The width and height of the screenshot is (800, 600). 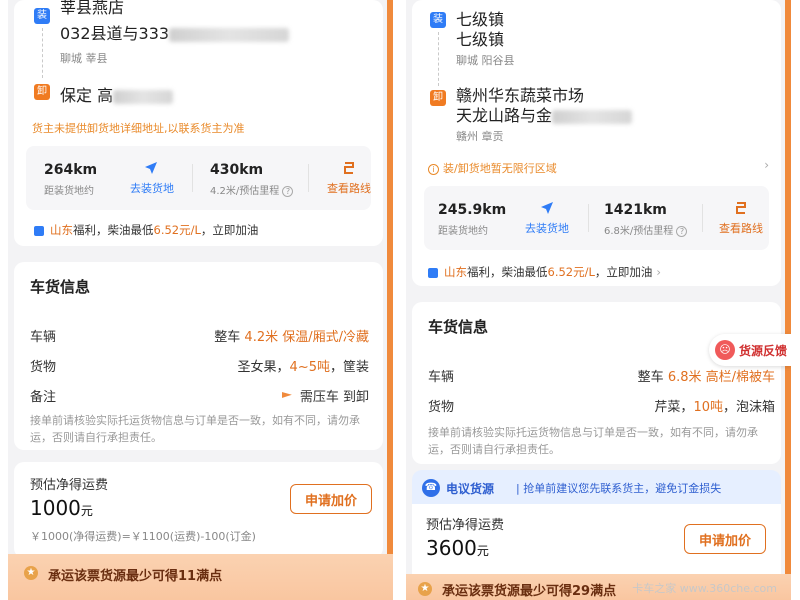 What do you see at coordinates (71, 170) in the screenshot?
I see `distance-value: 264km` at bounding box center [71, 170].